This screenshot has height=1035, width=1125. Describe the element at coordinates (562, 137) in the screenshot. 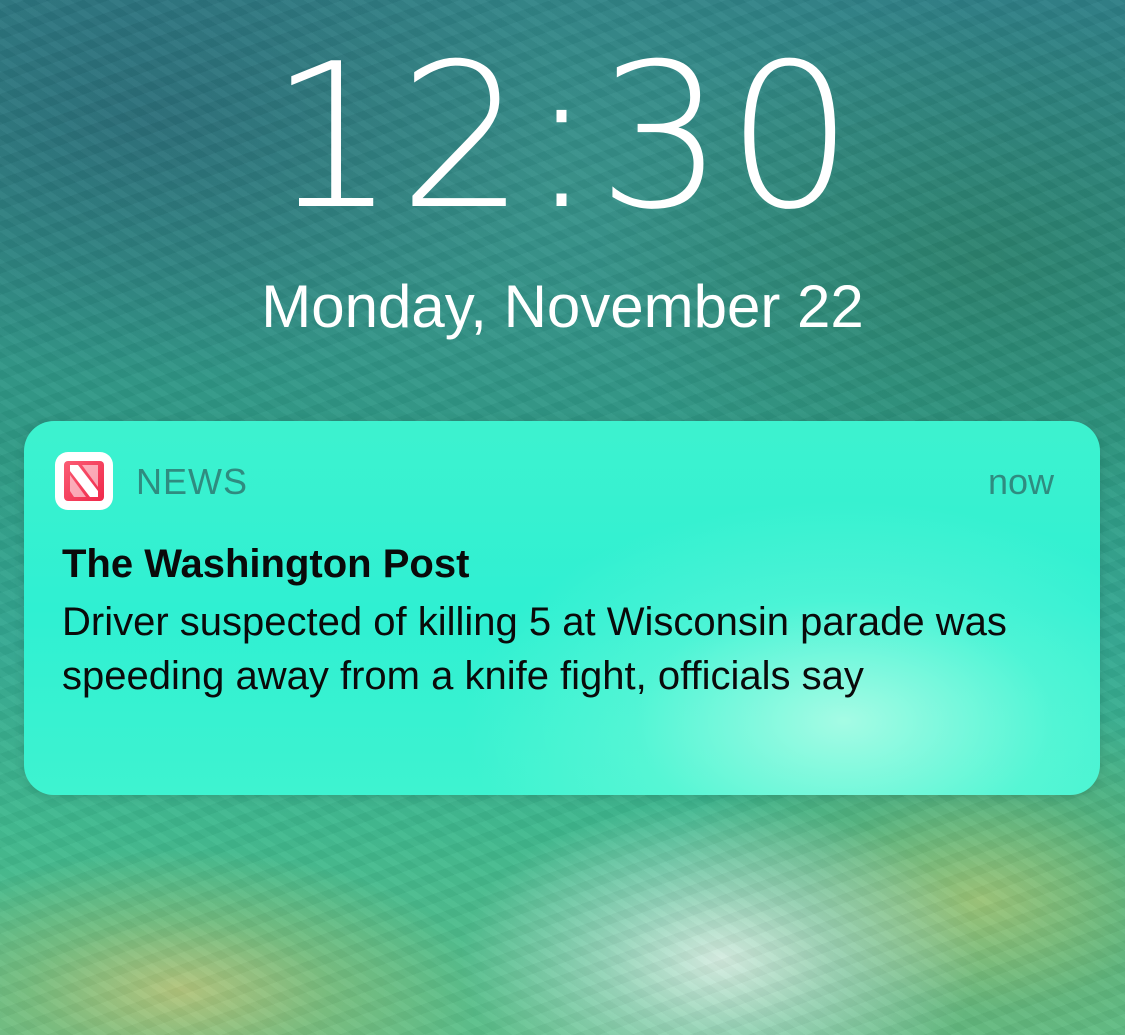

I see `lockscreen-clock: 12:30` at that location.